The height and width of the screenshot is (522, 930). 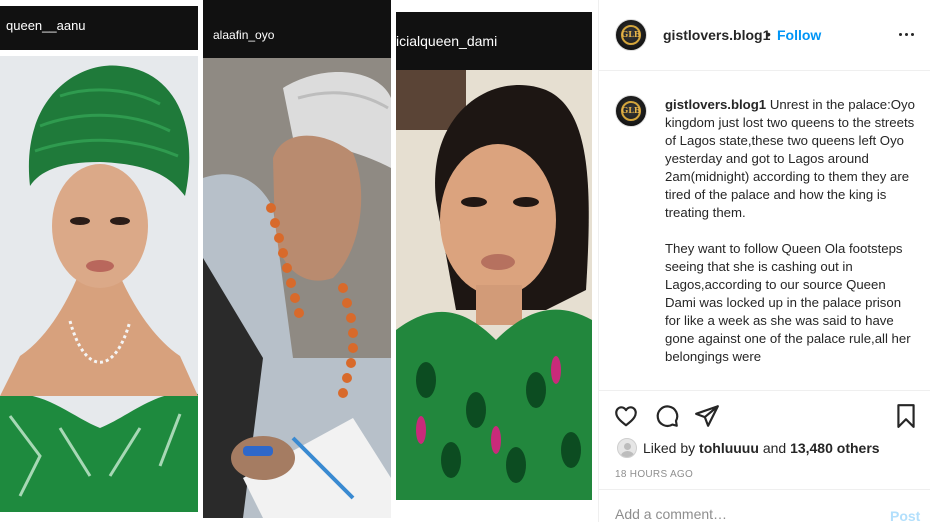 I want to click on panel-username-tag: alaafin_oyo, so click(x=297, y=29).